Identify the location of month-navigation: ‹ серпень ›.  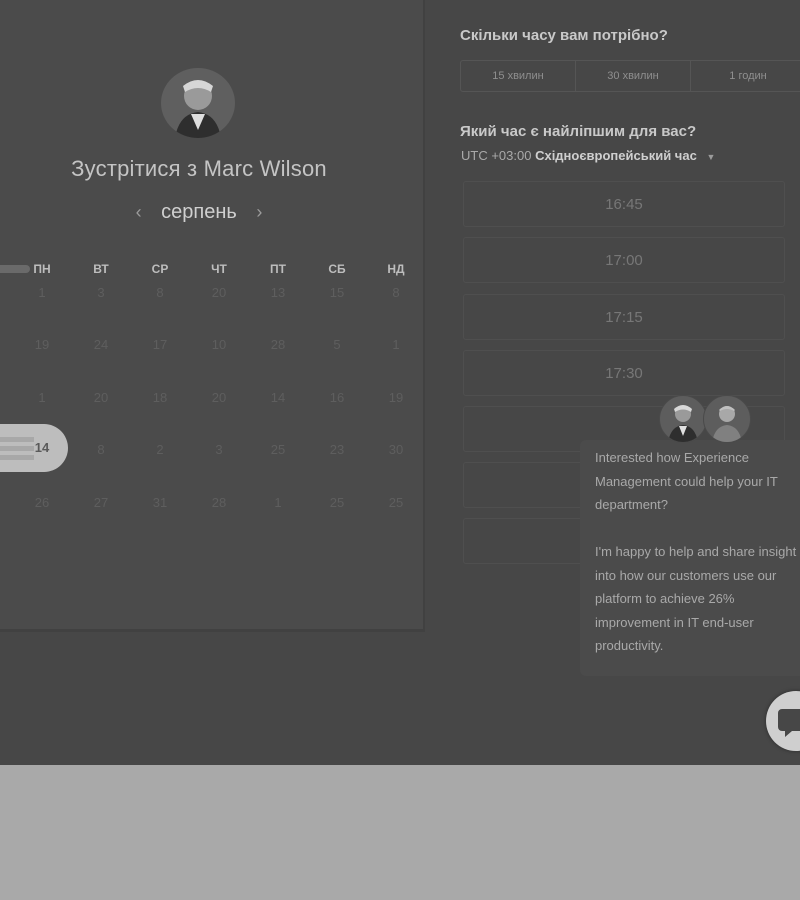
(209, 212).